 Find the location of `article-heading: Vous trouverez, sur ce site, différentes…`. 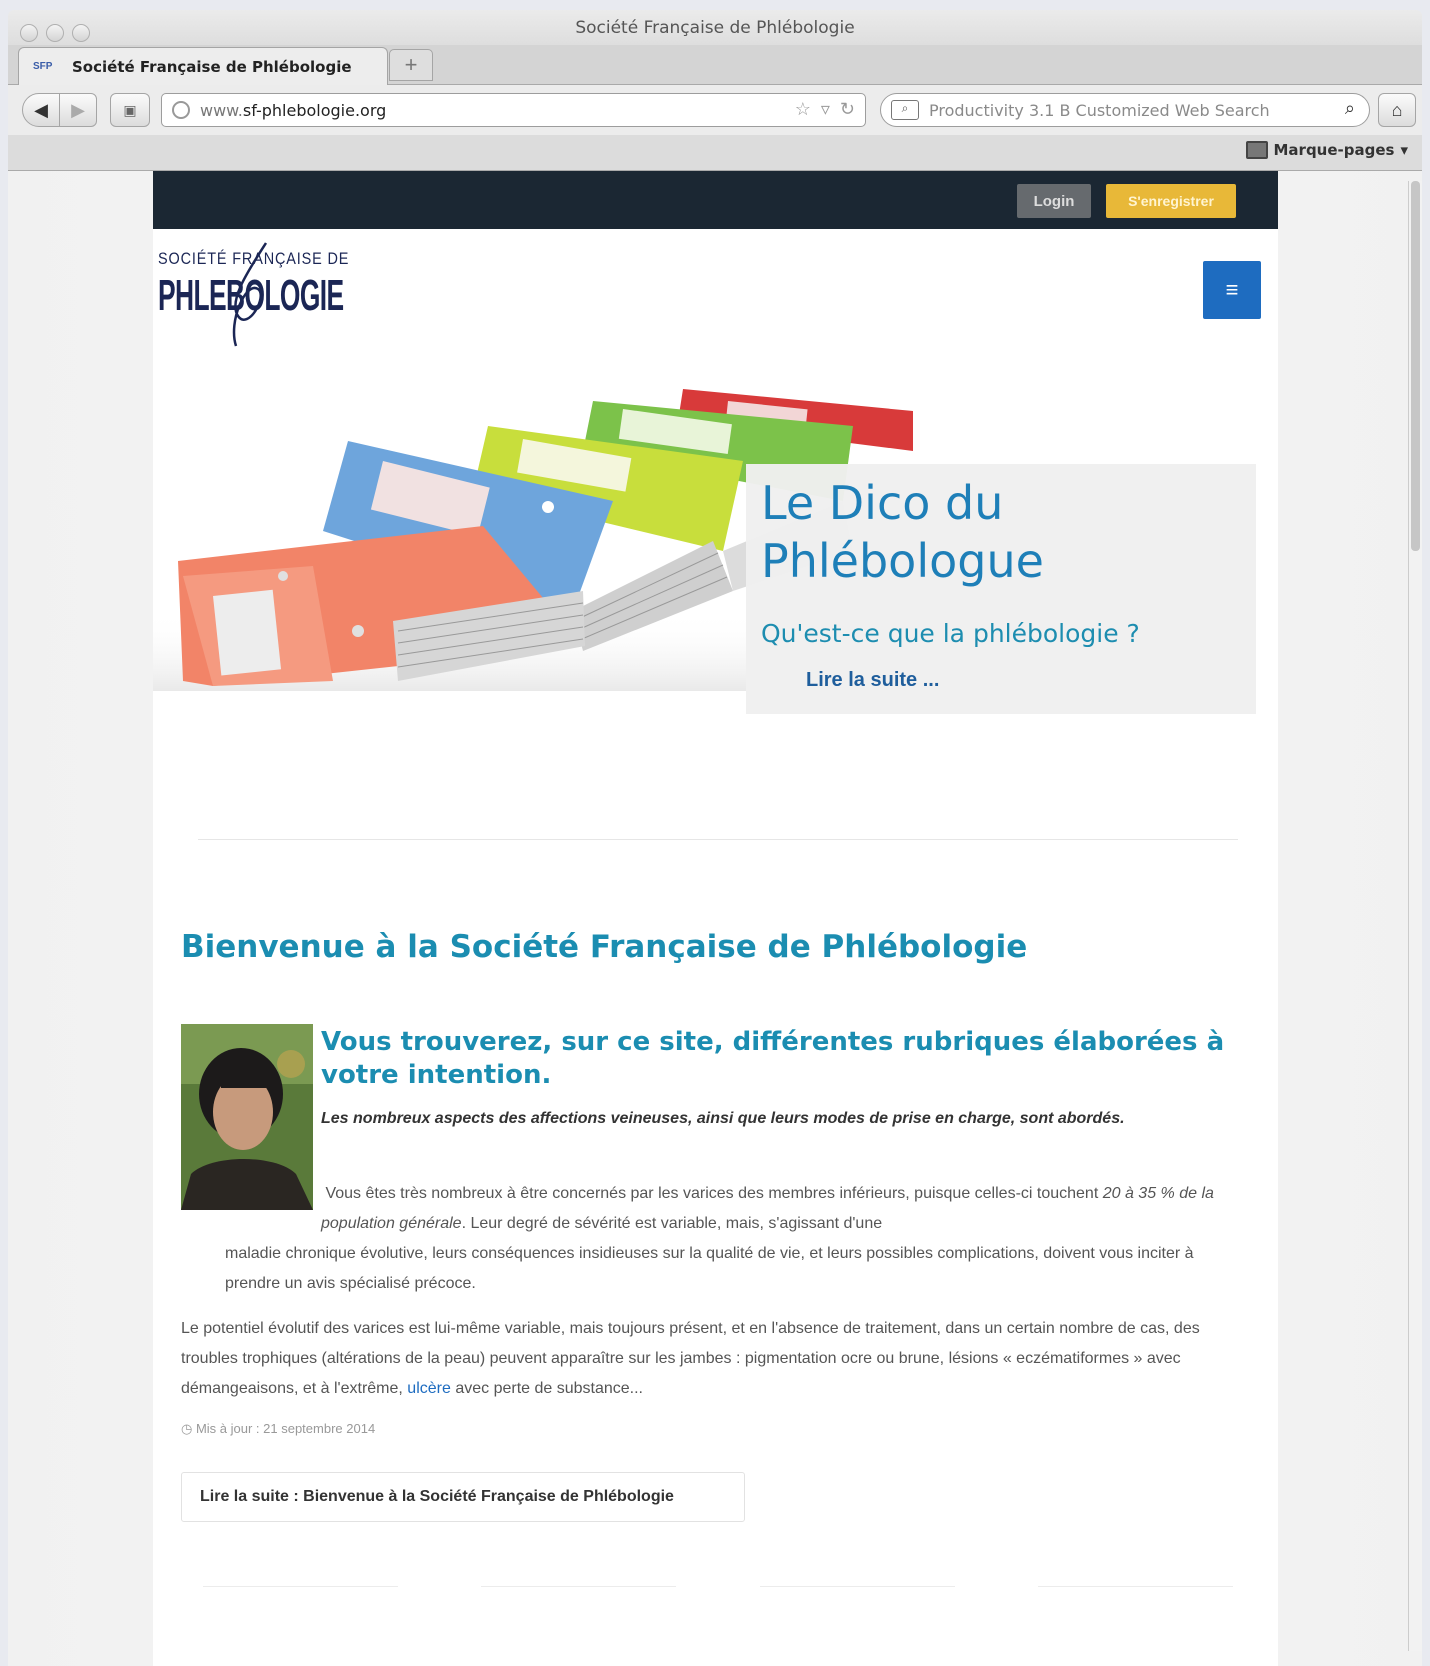

article-heading: Vous trouverez, sur ce site, différentes… is located at coordinates (781, 1059).